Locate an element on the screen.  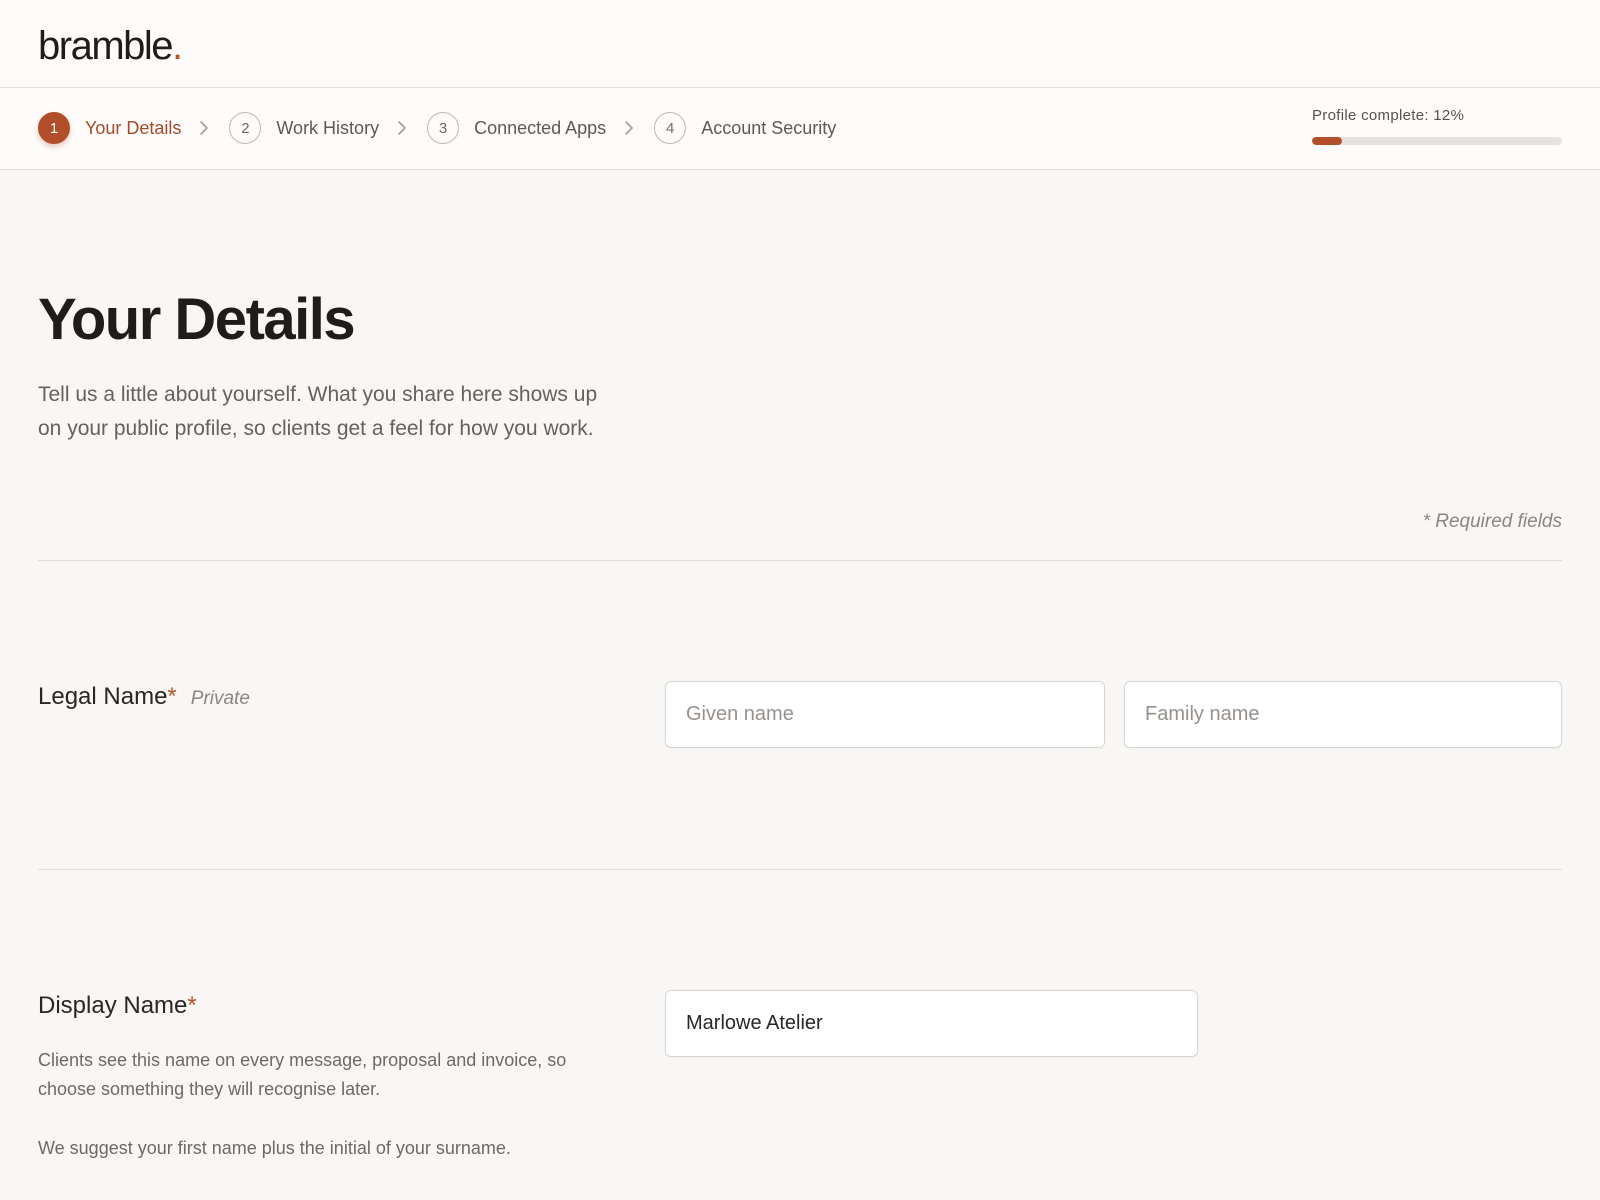
required-fields-note: * Required fields is located at coordinates (1492, 521).